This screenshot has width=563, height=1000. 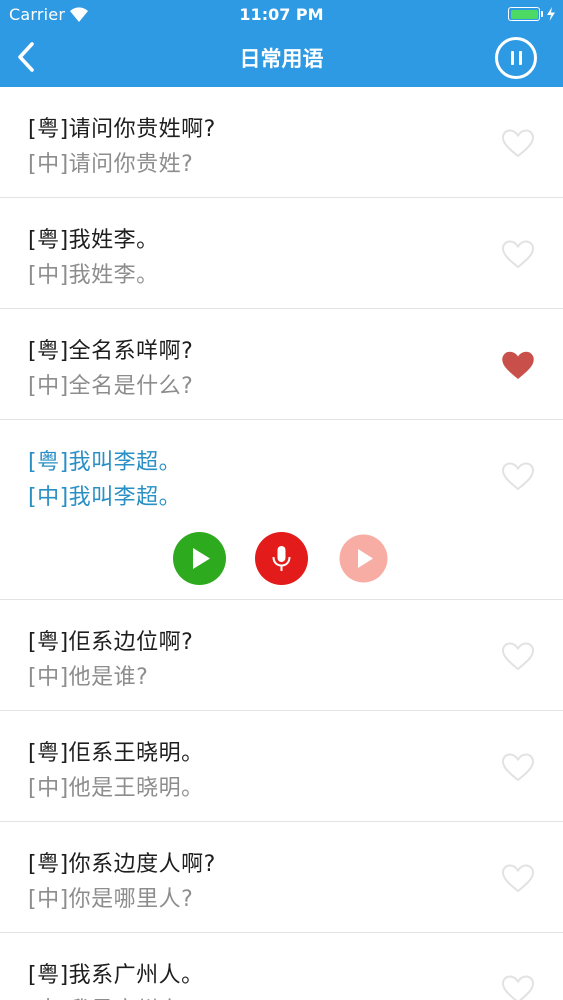 I want to click on nav-bar: 日常用语, so click(x=281, y=58).